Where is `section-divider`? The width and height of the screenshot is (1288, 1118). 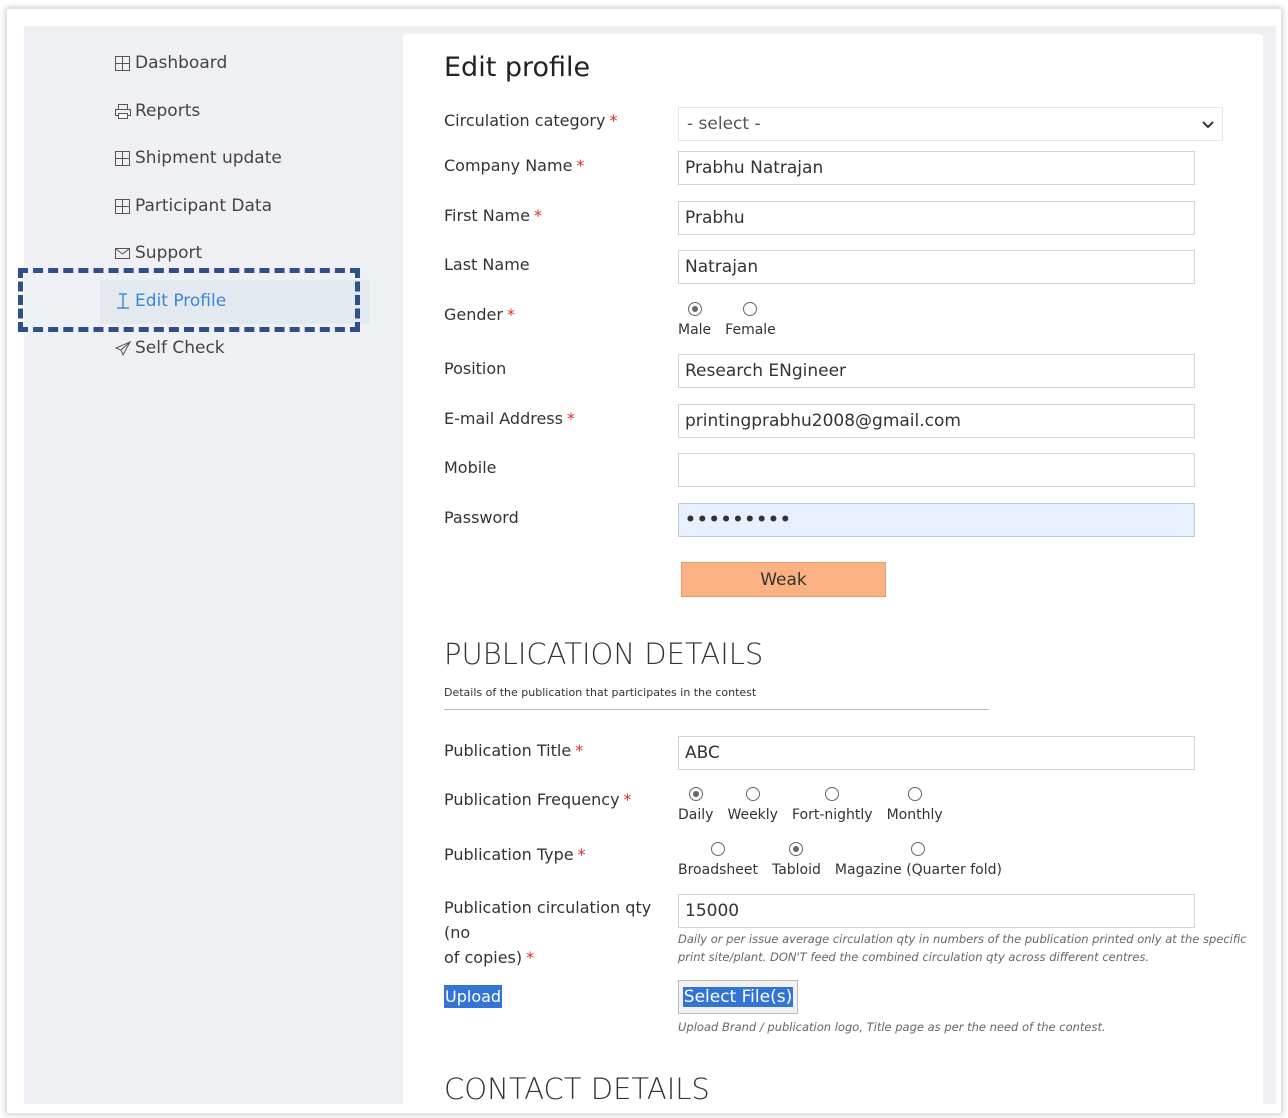
section-divider is located at coordinates (716, 709).